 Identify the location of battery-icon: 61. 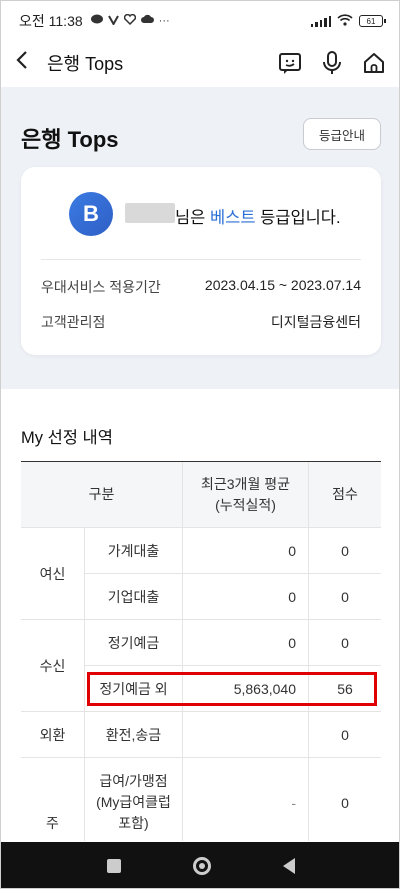
(372, 21).